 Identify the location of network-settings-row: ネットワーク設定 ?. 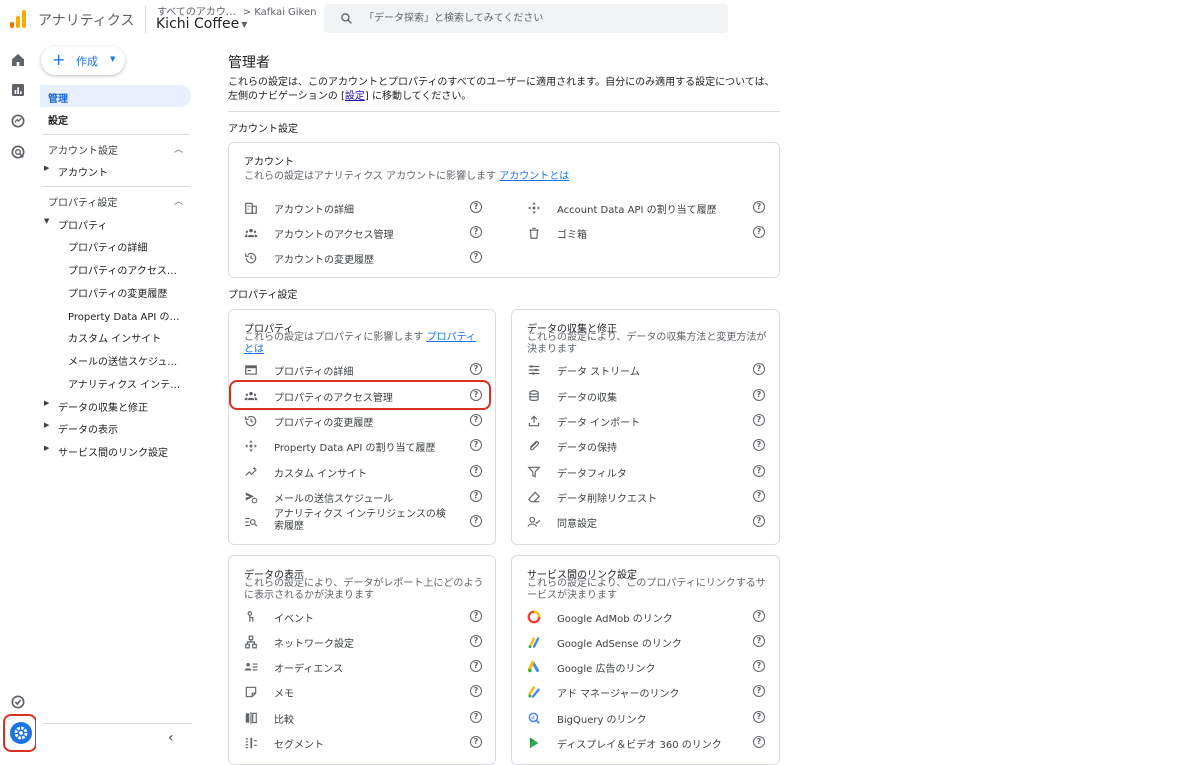
(364, 642).